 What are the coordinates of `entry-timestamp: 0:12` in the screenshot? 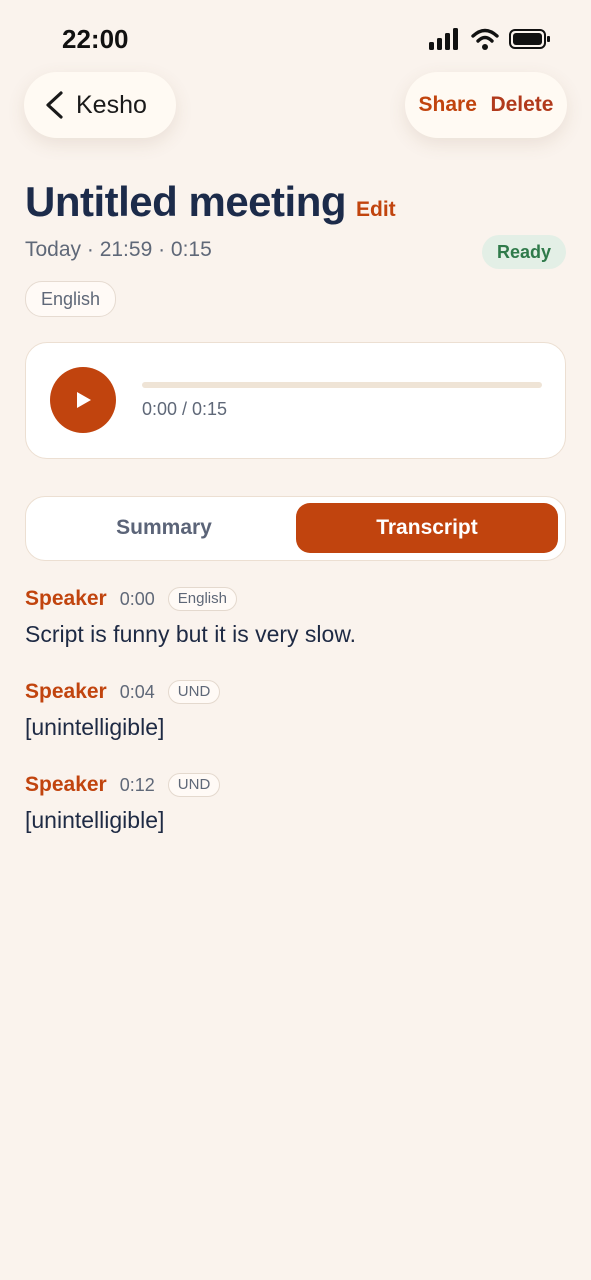 It's located at (137, 785).